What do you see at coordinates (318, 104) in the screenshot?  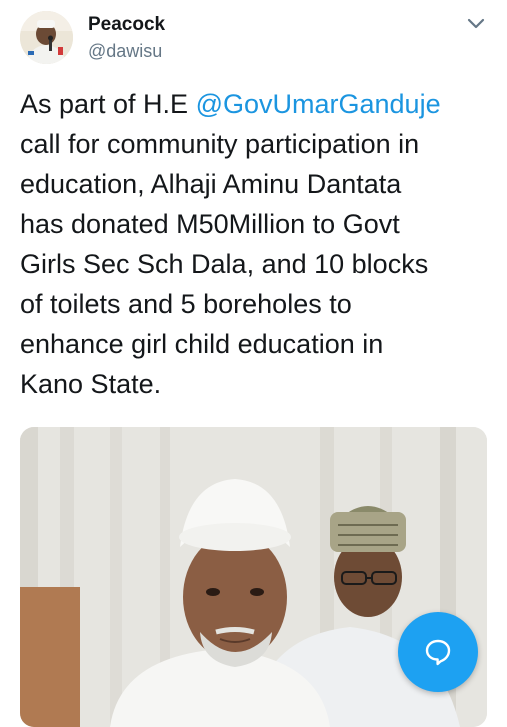 I see `mention-link: @GovUmarGanduje` at bounding box center [318, 104].